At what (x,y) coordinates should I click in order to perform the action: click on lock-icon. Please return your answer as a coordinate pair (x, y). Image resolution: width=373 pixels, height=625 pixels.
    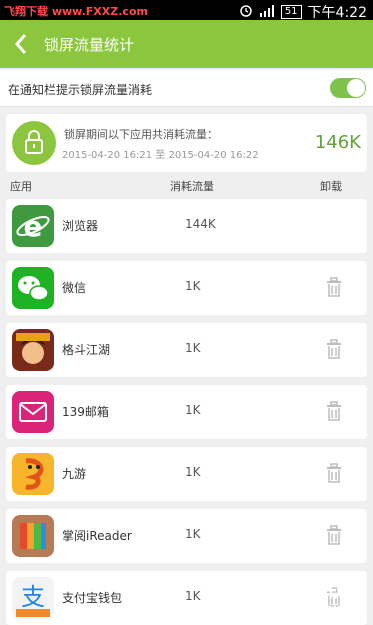
    Looking at the image, I should click on (34, 143).